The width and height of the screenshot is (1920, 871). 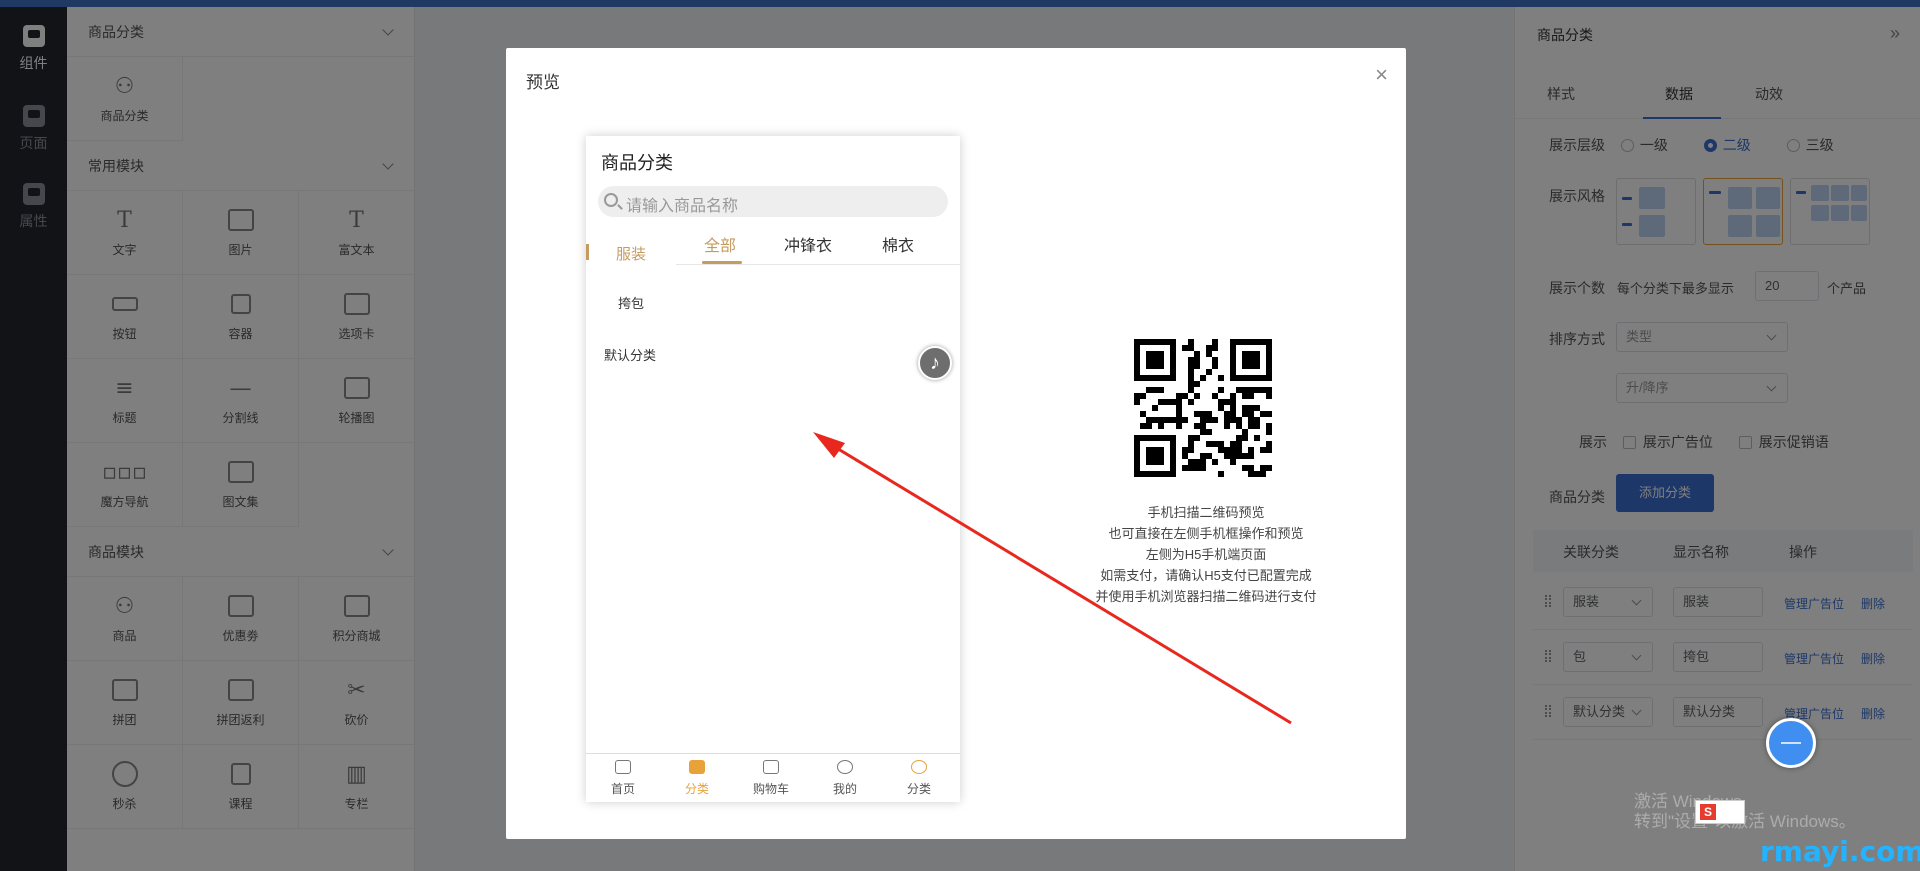 I want to click on ime-toolbar: S, so click(x=1720, y=812).